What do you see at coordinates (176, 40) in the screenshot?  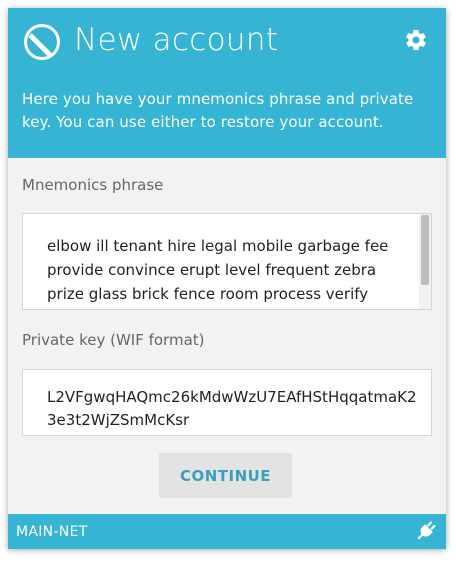 I see `page-title: New account` at bounding box center [176, 40].